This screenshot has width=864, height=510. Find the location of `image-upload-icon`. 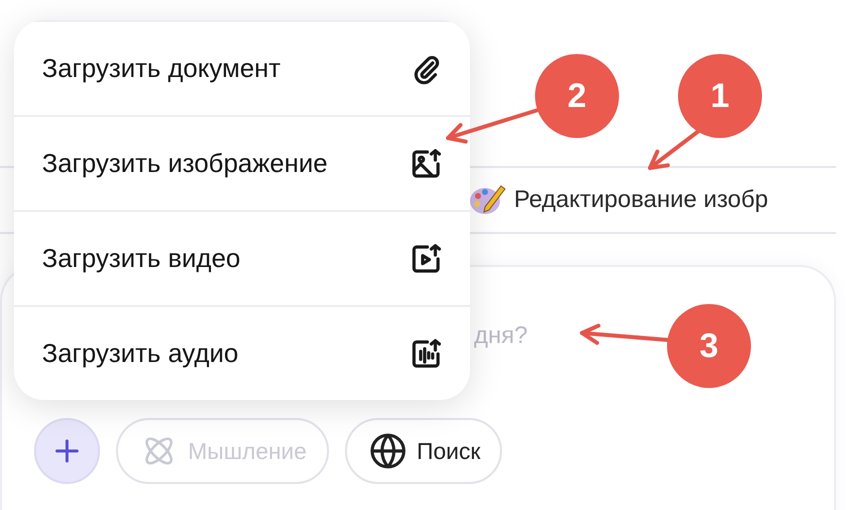

image-upload-icon is located at coordinates (426, 164).